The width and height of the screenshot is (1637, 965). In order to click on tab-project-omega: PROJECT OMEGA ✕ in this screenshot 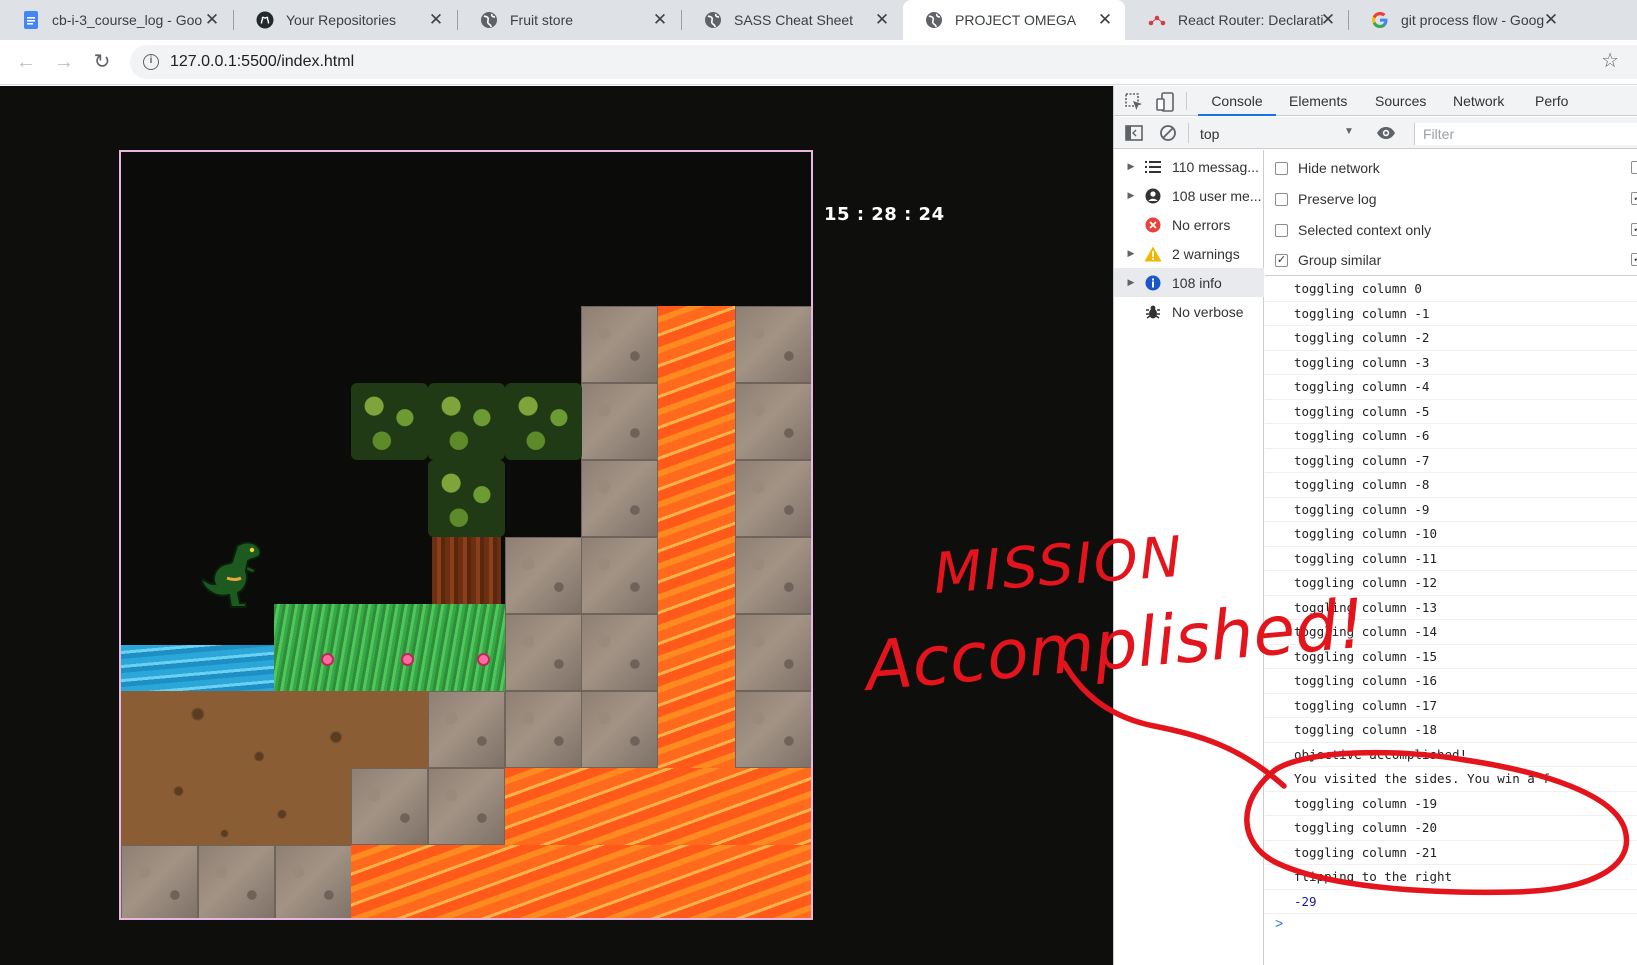, I will do `click(1014, 20)`.